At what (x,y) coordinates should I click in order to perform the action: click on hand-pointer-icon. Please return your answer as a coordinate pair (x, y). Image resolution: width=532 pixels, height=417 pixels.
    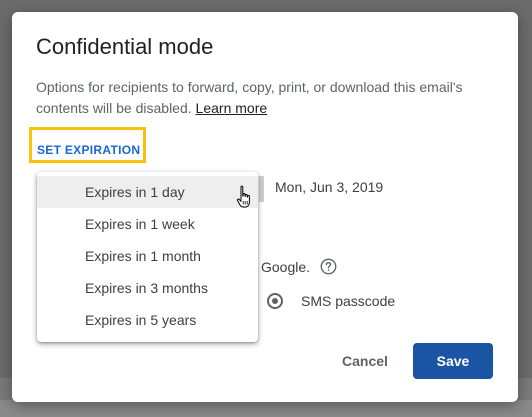
    Looking at the image, I should click on (243, 196).